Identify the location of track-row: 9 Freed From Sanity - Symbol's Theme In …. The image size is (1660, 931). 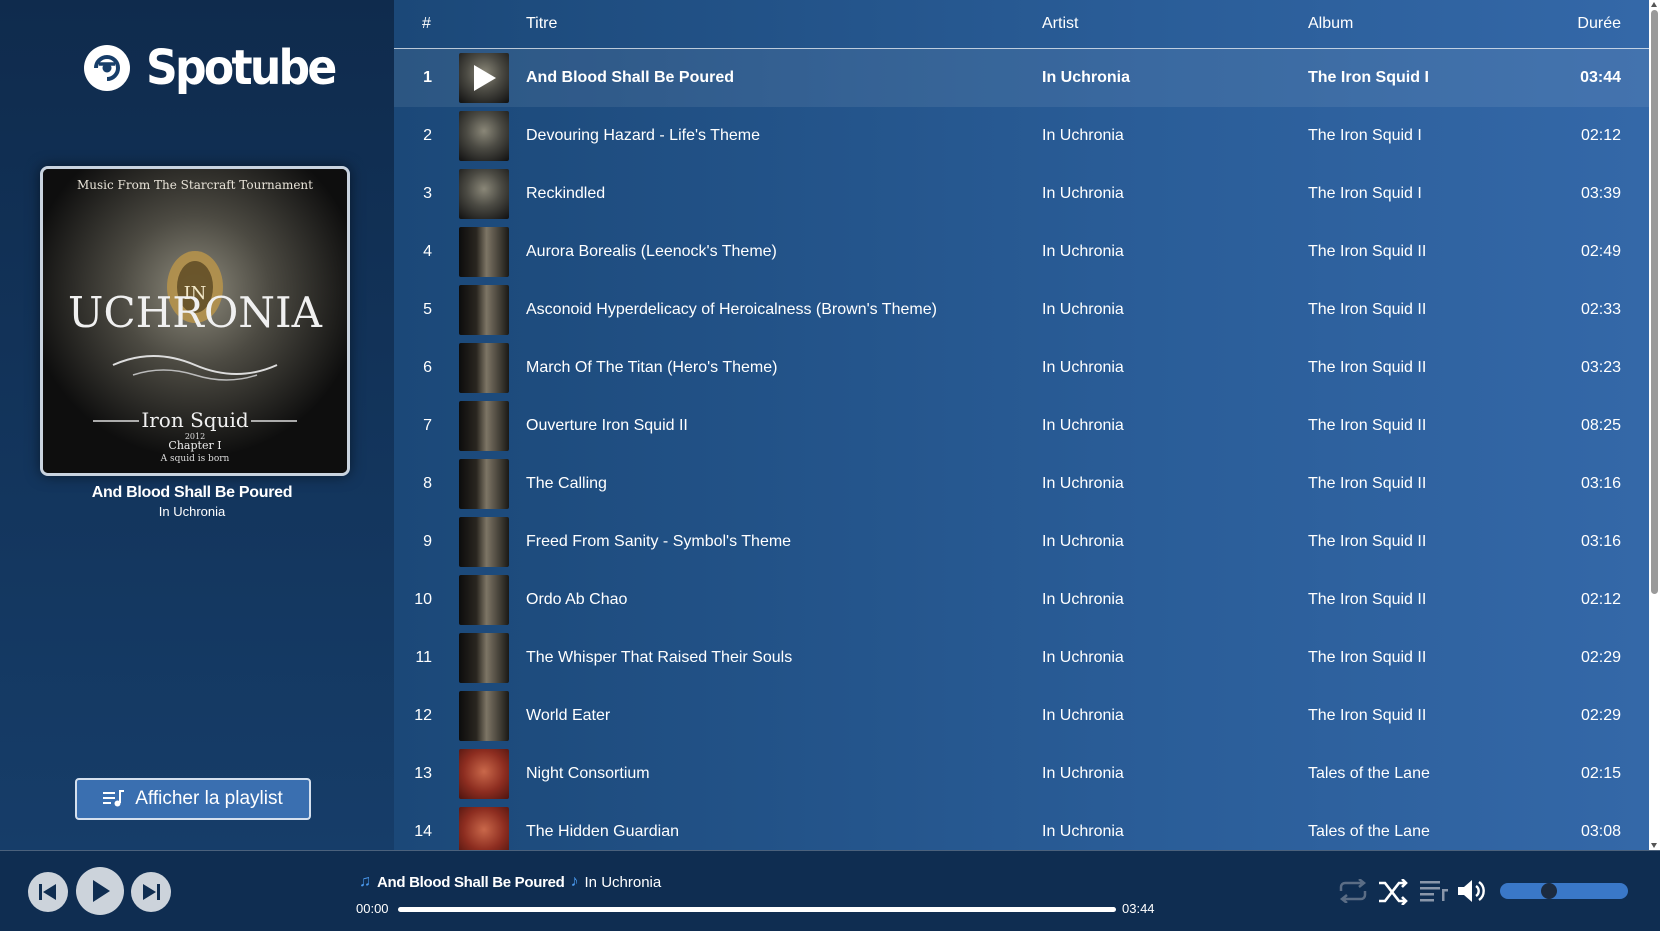
(1021, 542).